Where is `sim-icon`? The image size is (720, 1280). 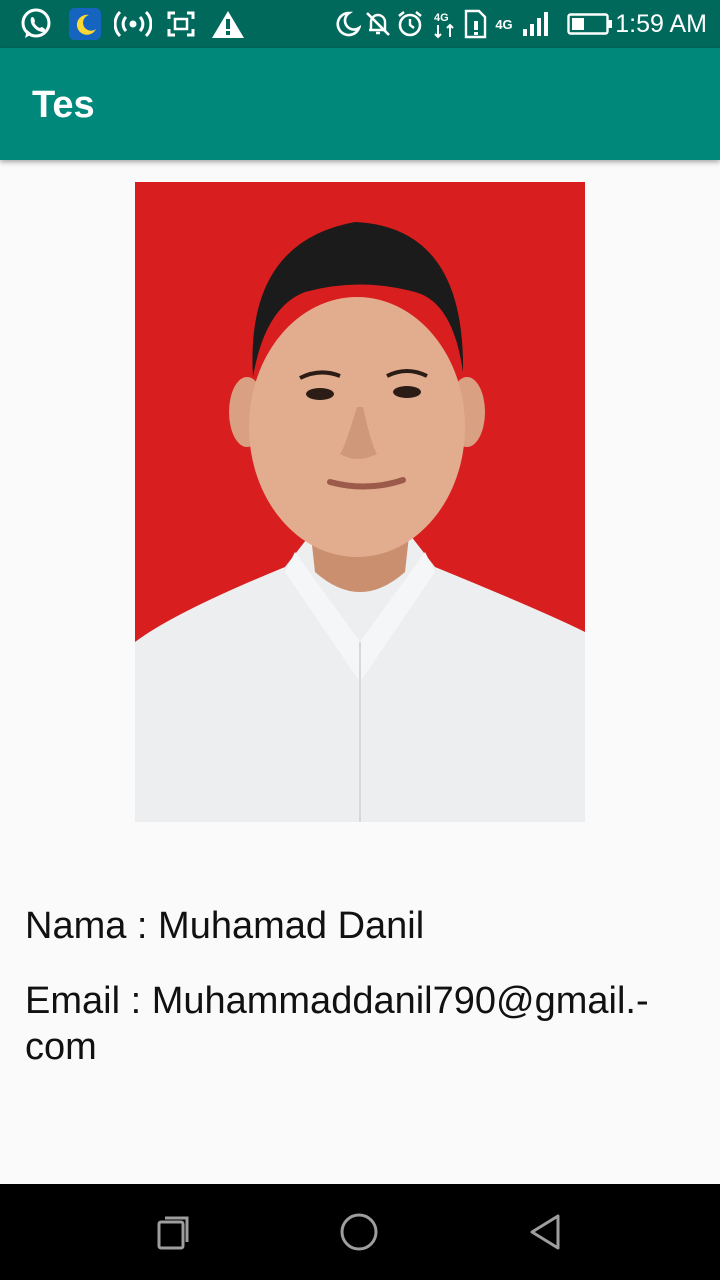
sim-icon is located at coordinates (475, 24).